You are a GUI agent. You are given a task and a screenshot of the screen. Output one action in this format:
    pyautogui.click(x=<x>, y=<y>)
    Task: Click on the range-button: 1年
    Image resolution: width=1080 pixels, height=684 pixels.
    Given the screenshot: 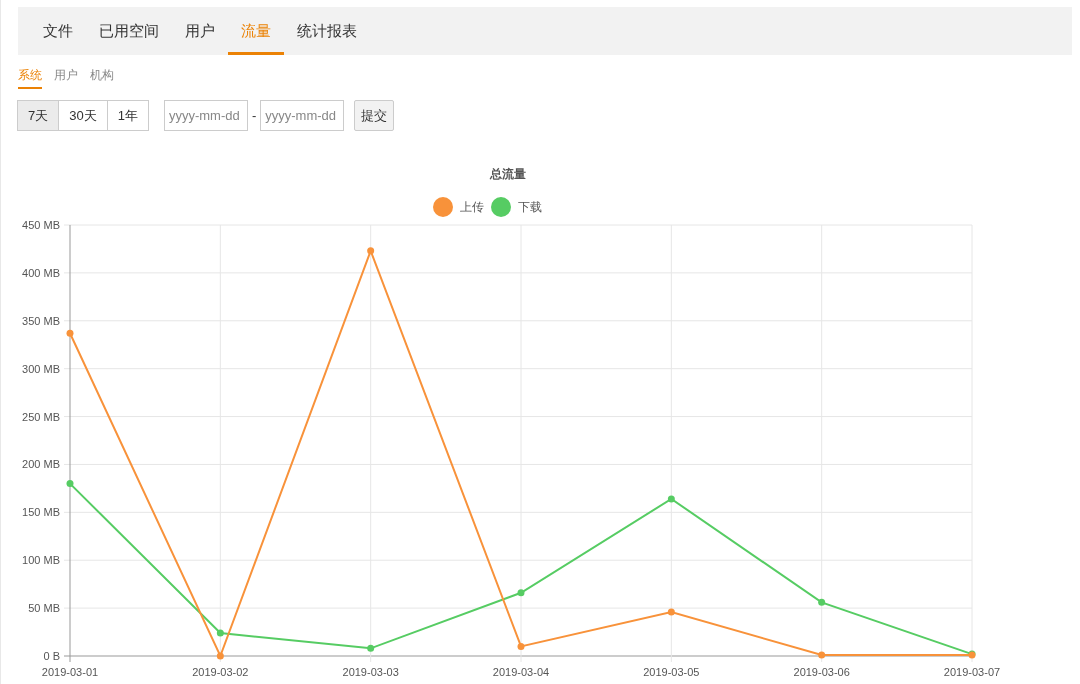 What is the action you would take?
    pyautogui.click(x=127, y=115)
    